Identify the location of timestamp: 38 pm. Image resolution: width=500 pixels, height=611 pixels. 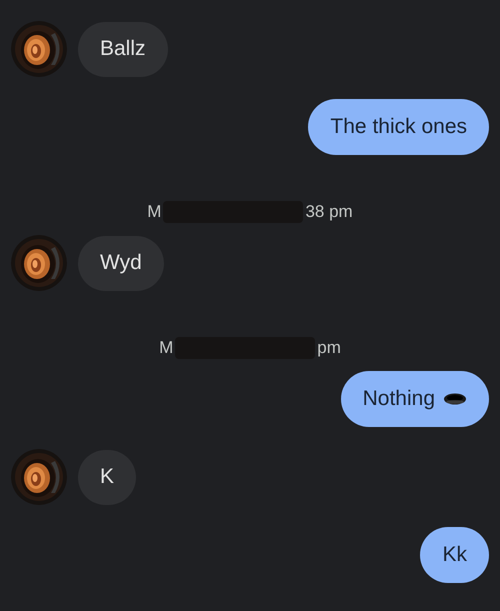
(329, 212).